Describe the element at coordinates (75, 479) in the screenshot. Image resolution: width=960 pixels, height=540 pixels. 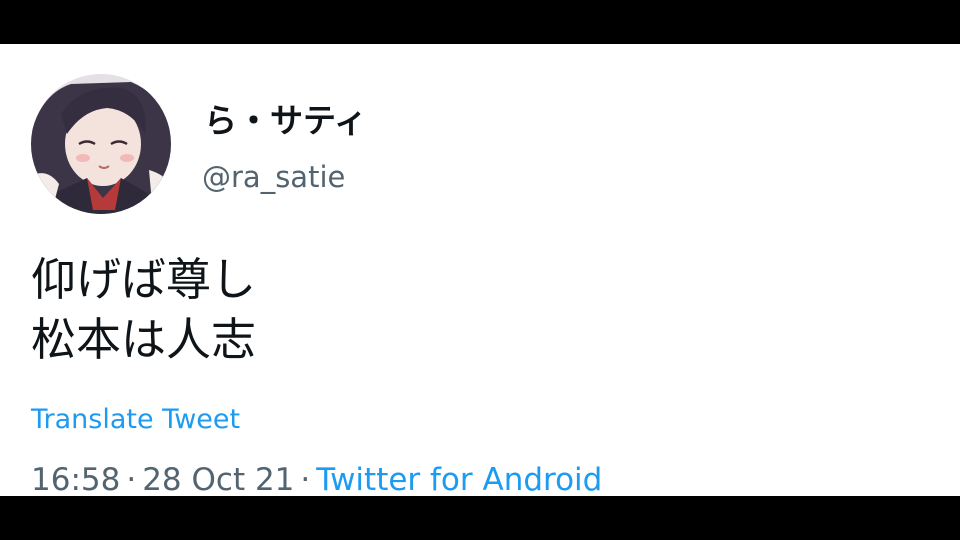
I see `tweet-time: 16:58` at that location.